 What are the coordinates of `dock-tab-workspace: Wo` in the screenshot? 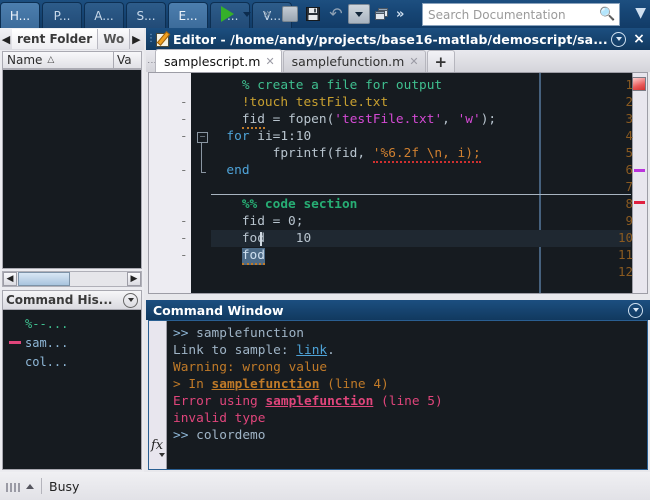 It's located at (114, 39).